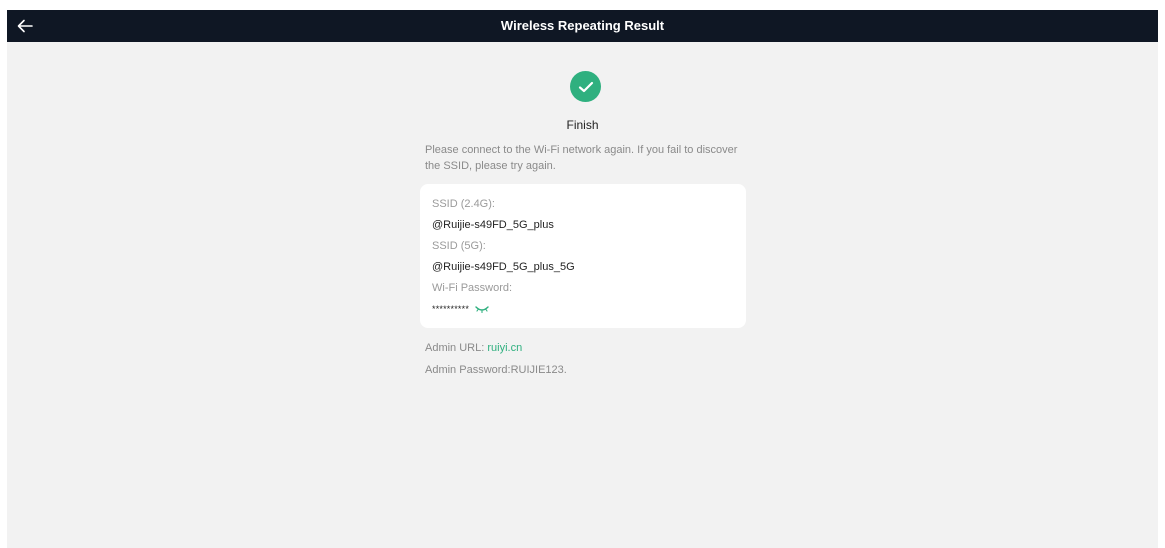 Image resolution: width=1165 pixels, height=548 pixels. What do you see at coordinates (463, 204) in the screenshot?
I see `ssid-24g-label: SSID (2.4G):` at bounding box center [463, 204].